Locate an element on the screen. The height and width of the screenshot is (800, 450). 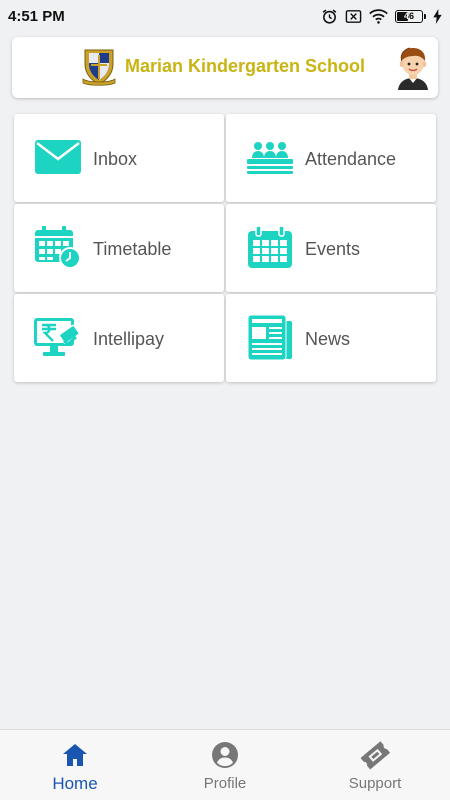
status-bar: 4:51 PM 46 is located at coordinates (225, 16).